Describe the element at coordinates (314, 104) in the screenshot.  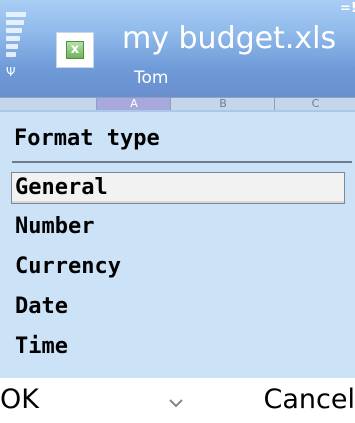
I see `column-header-c: C` at that location.